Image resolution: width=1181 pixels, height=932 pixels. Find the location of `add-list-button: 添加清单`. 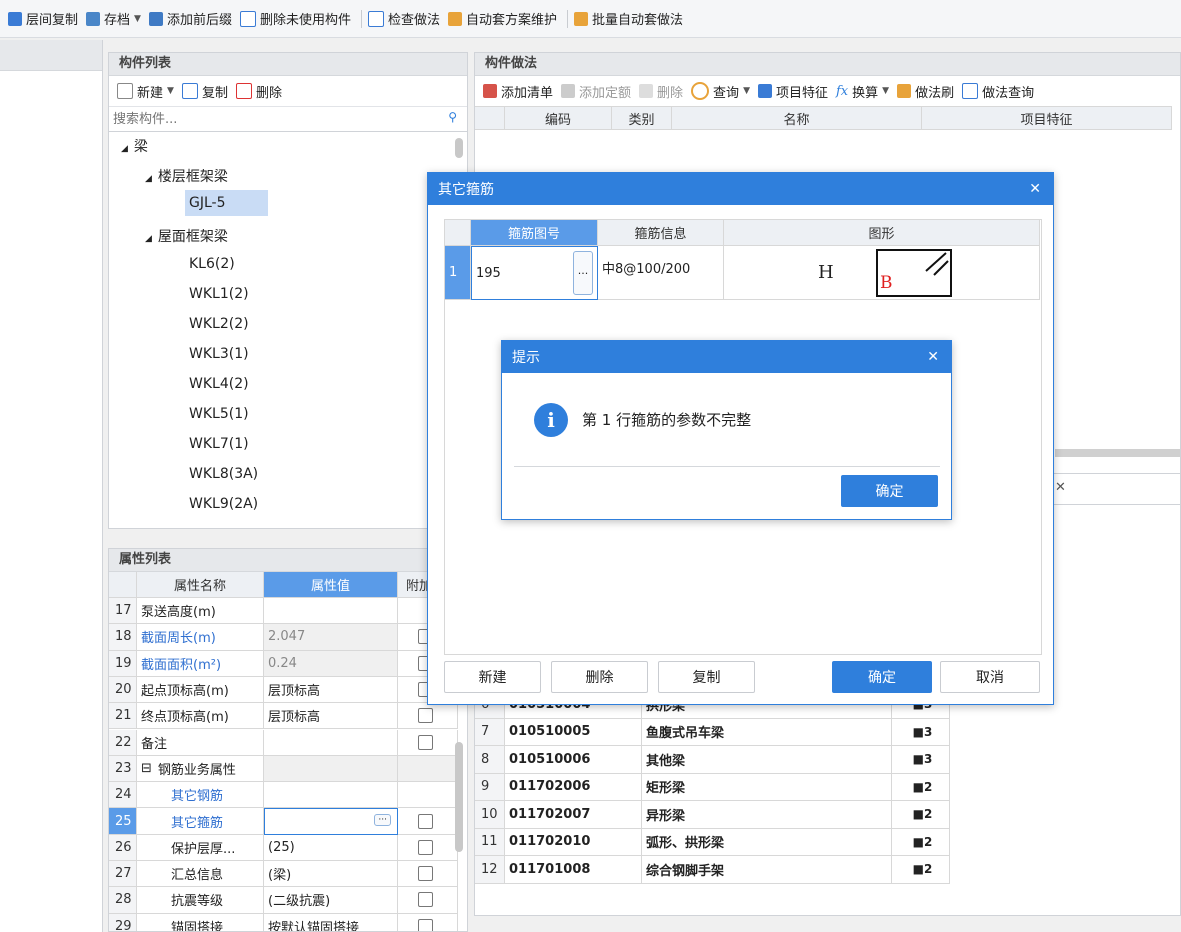

add-list-button: 添加清单 is located at coordinates (520, 91).